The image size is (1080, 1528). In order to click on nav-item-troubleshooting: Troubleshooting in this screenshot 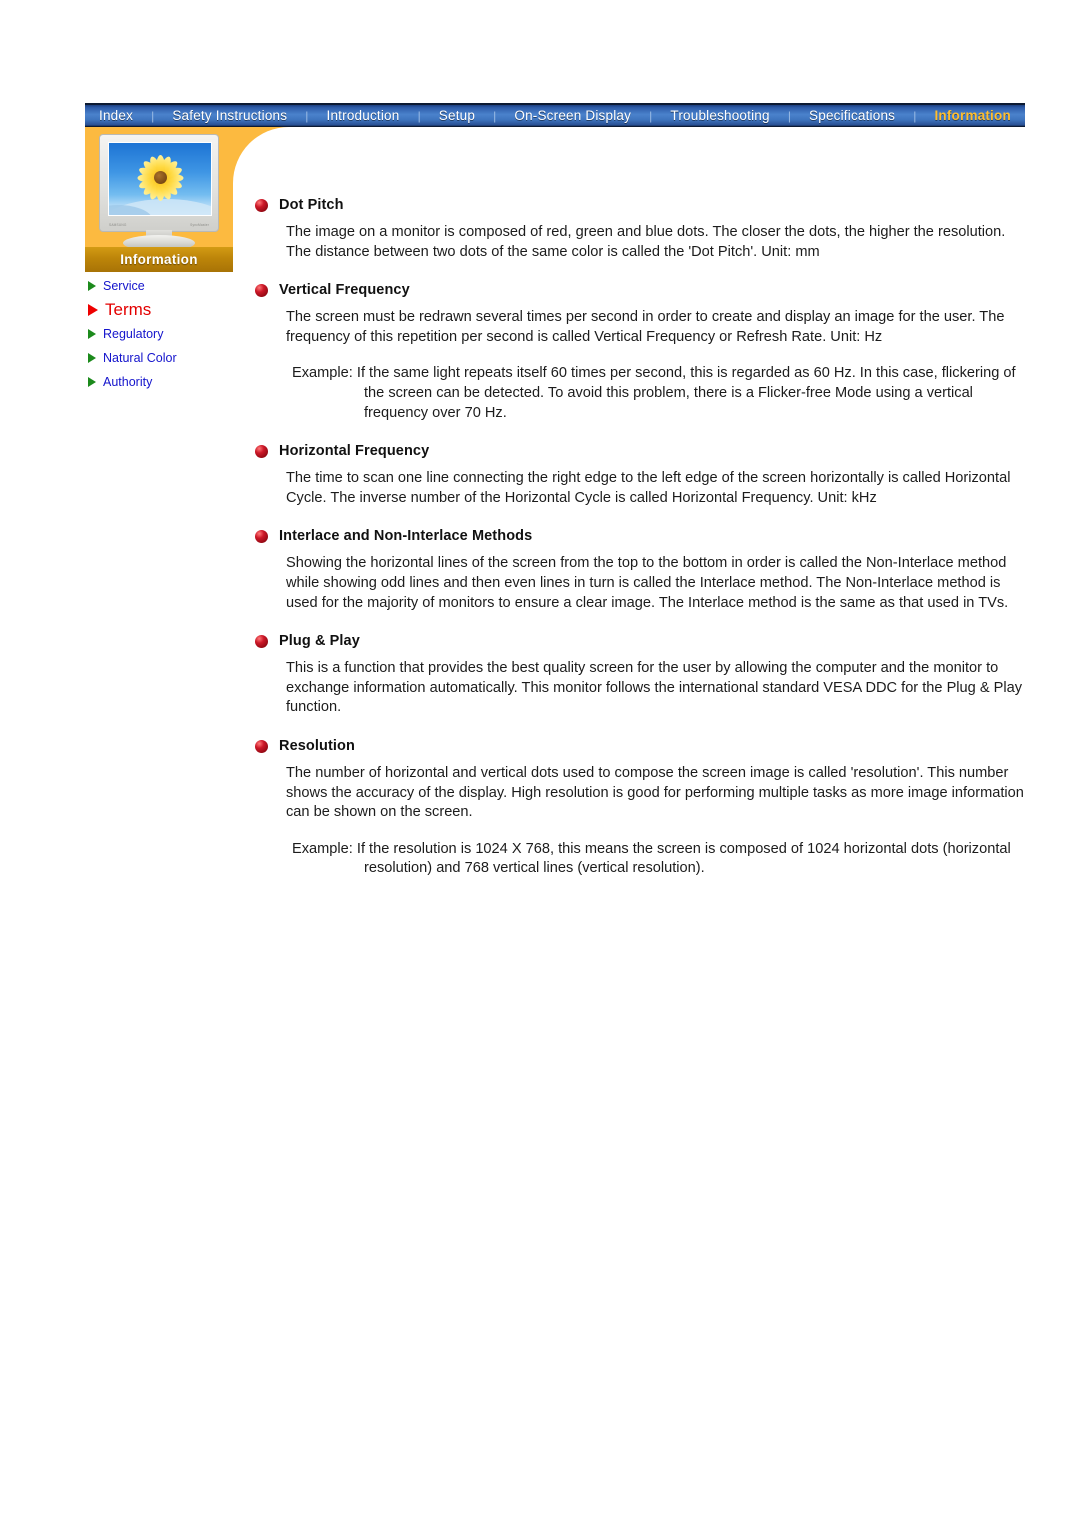, I will do `click(719, 115)`.